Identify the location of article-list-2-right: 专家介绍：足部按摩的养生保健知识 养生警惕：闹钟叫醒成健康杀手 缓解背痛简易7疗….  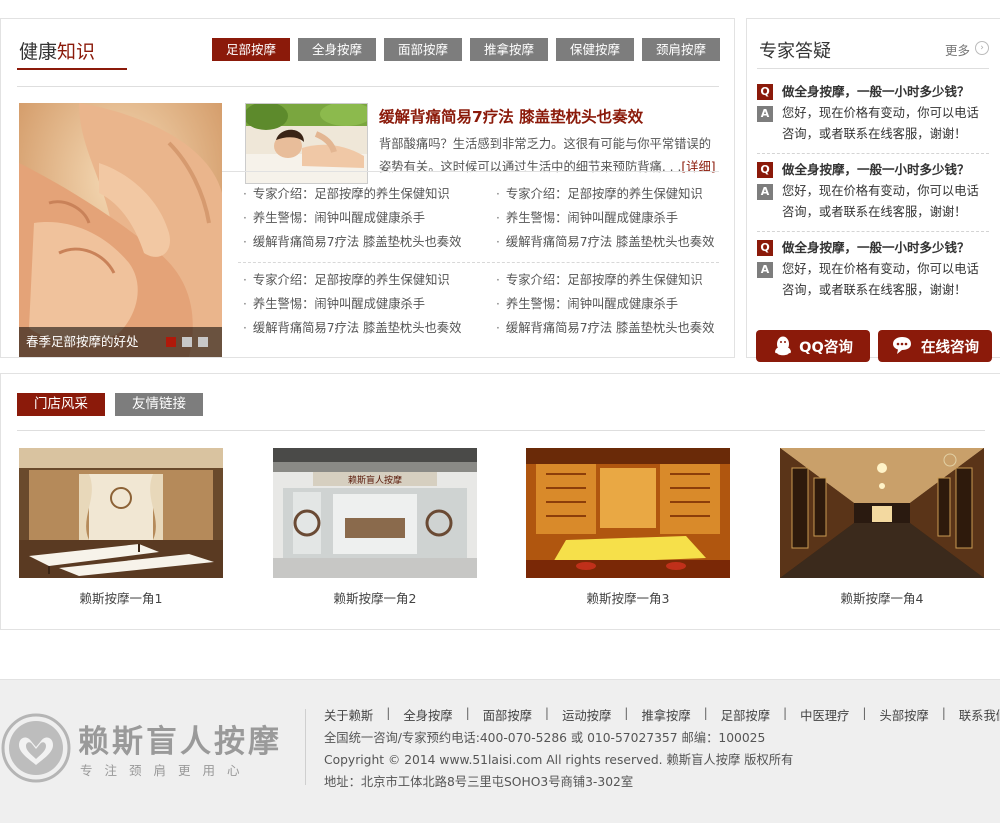
(605, 304).